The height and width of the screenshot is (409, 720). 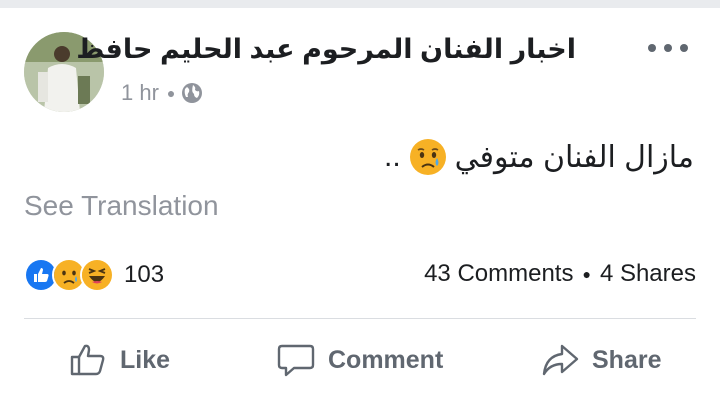 I want to click on top-separator, so click(x=360, y=4).